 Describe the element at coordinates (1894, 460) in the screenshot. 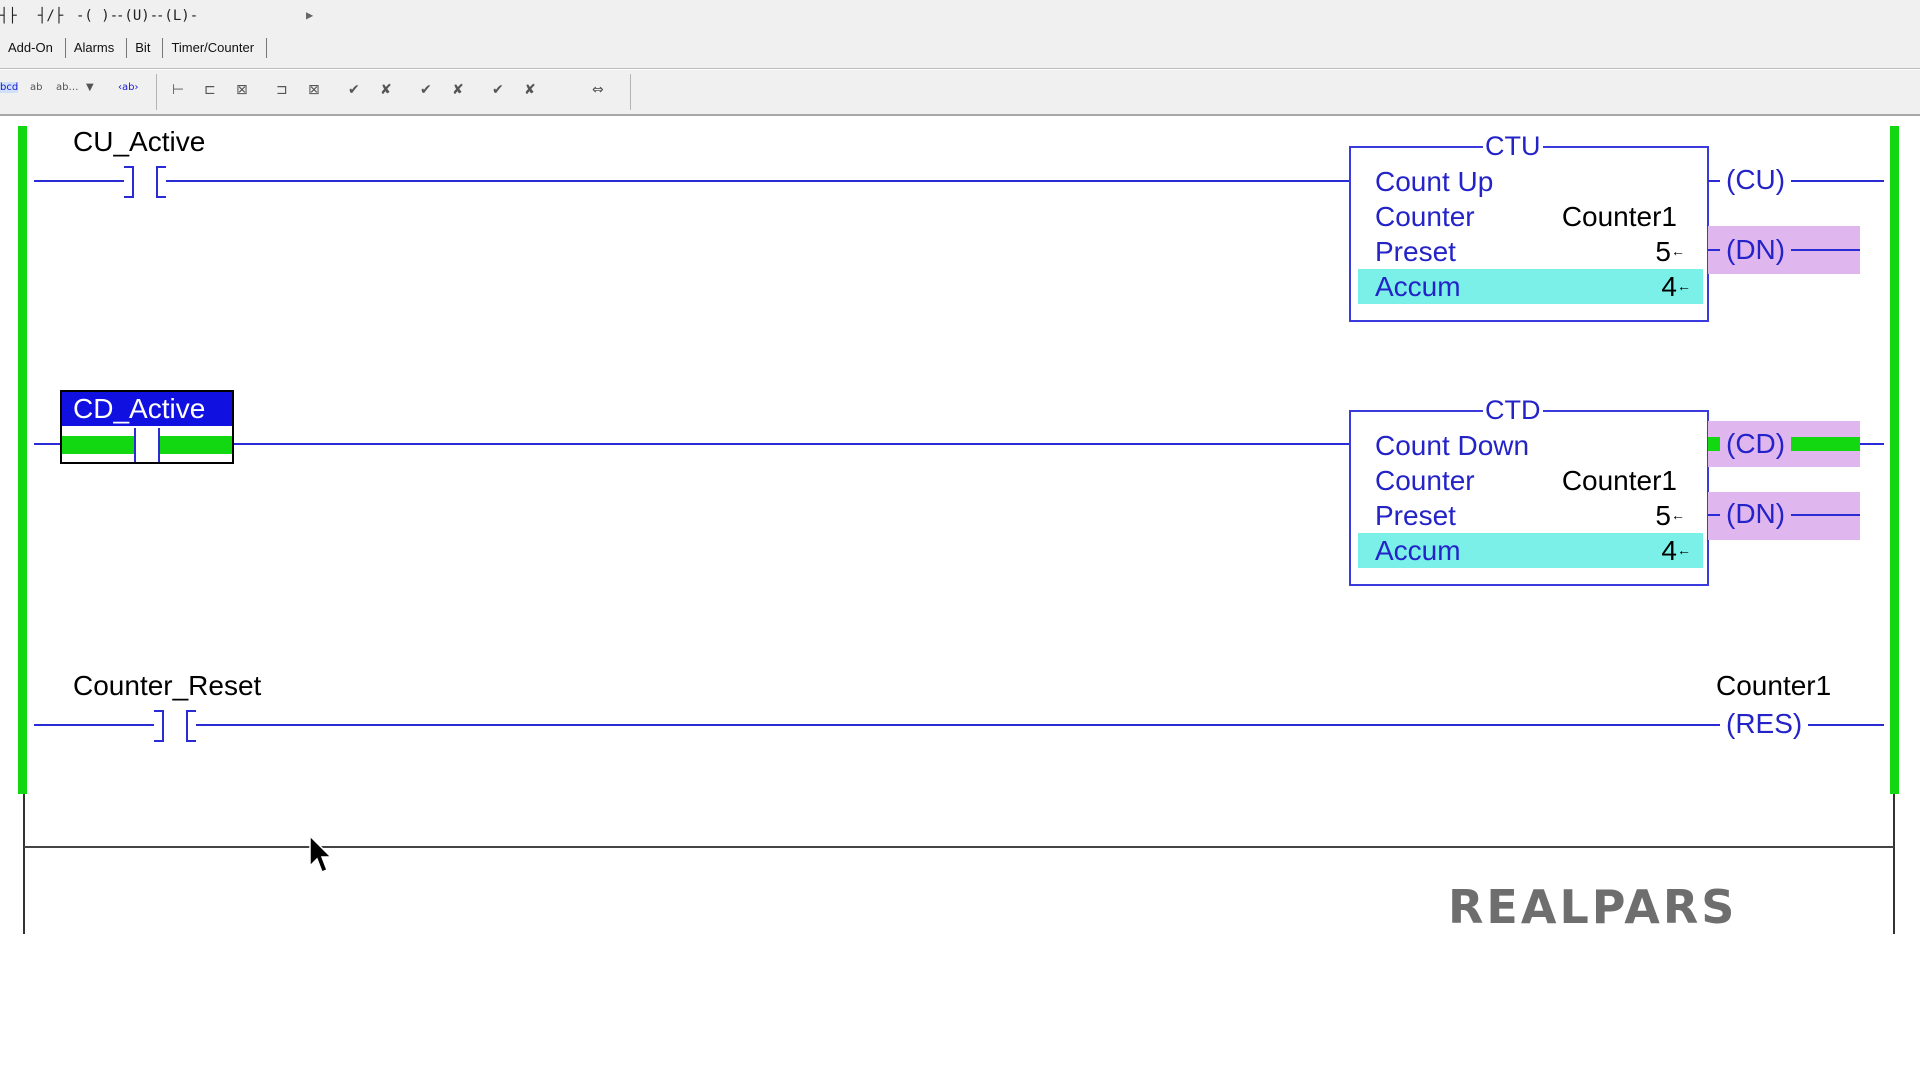

I see `right-power-rail` at that location.